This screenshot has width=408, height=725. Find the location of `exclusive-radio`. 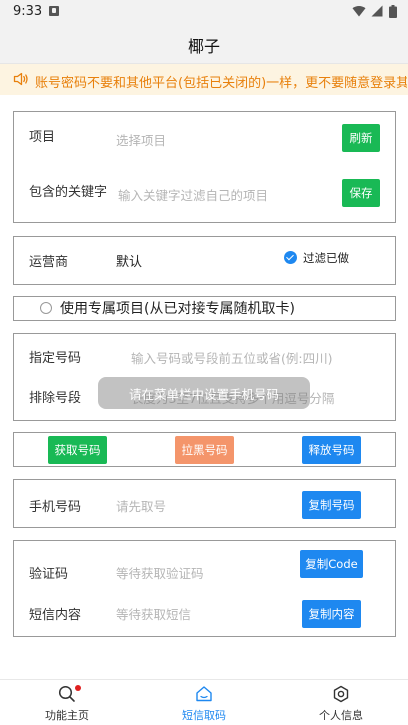

exclusive-radio is located at coordinates (46, 308).